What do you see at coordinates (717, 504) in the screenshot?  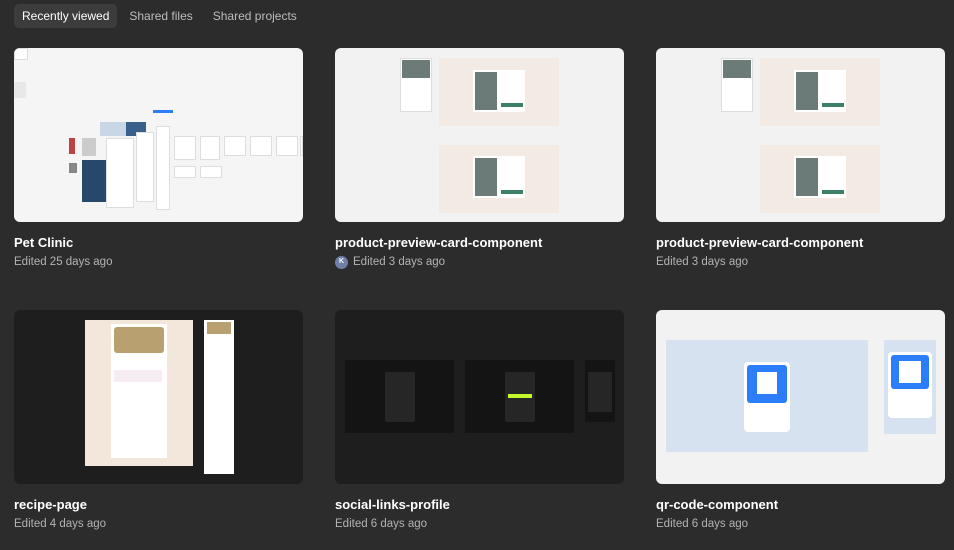 I see `file-name: qr-code-component` at bounding box center [717, 504].